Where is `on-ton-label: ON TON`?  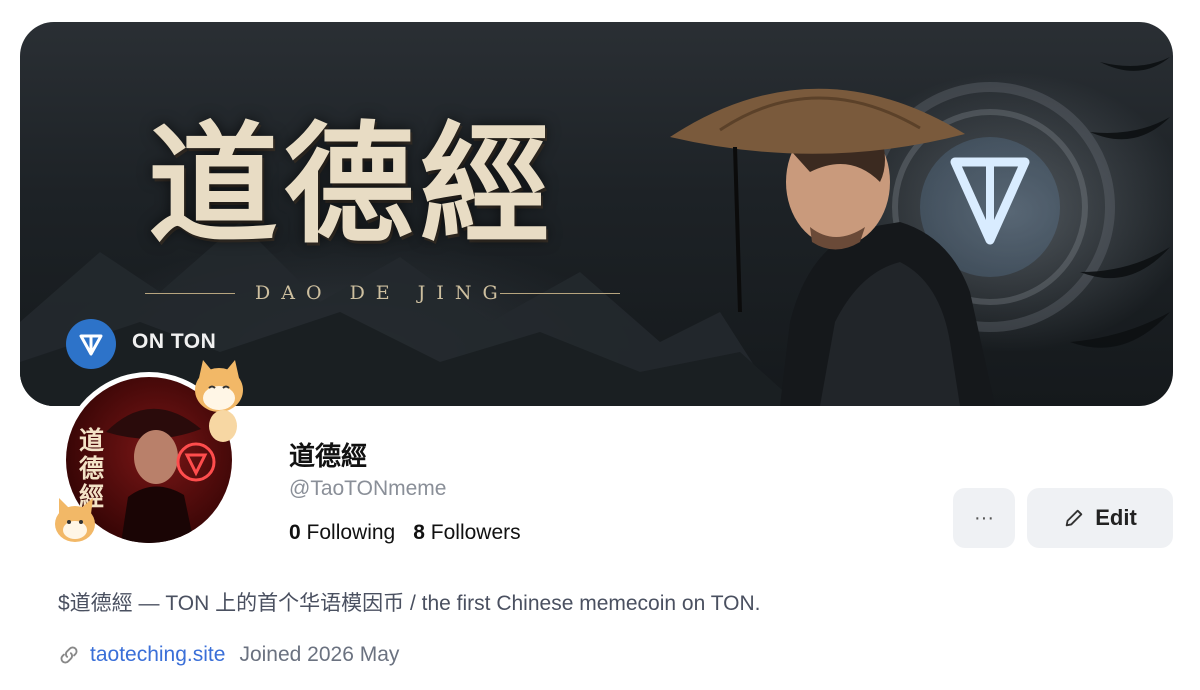
on-ton-label: ON TON is located at coordinates (174, 341).